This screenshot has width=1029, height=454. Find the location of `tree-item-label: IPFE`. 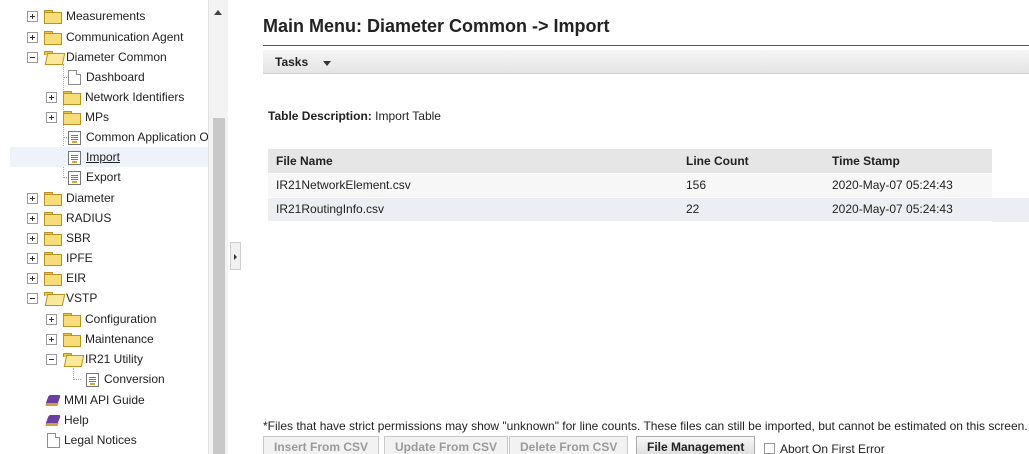

tree-item-label: IPFE is located at coordinates (79, 258).